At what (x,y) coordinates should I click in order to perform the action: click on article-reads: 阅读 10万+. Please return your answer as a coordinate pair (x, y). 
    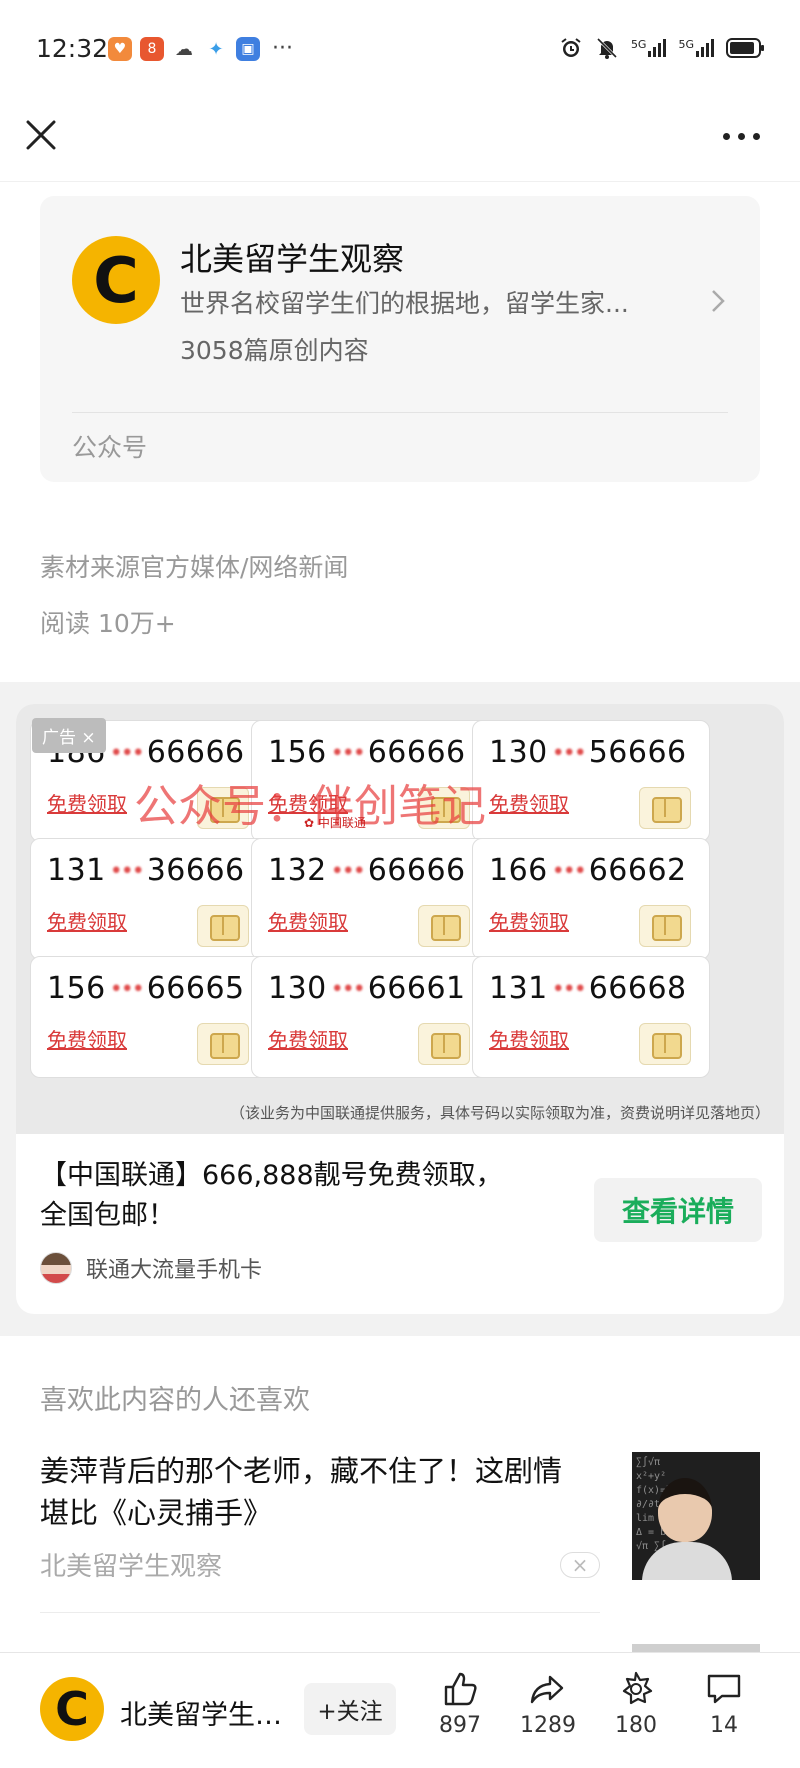
    Looking at the image, I should click on (108, 623).